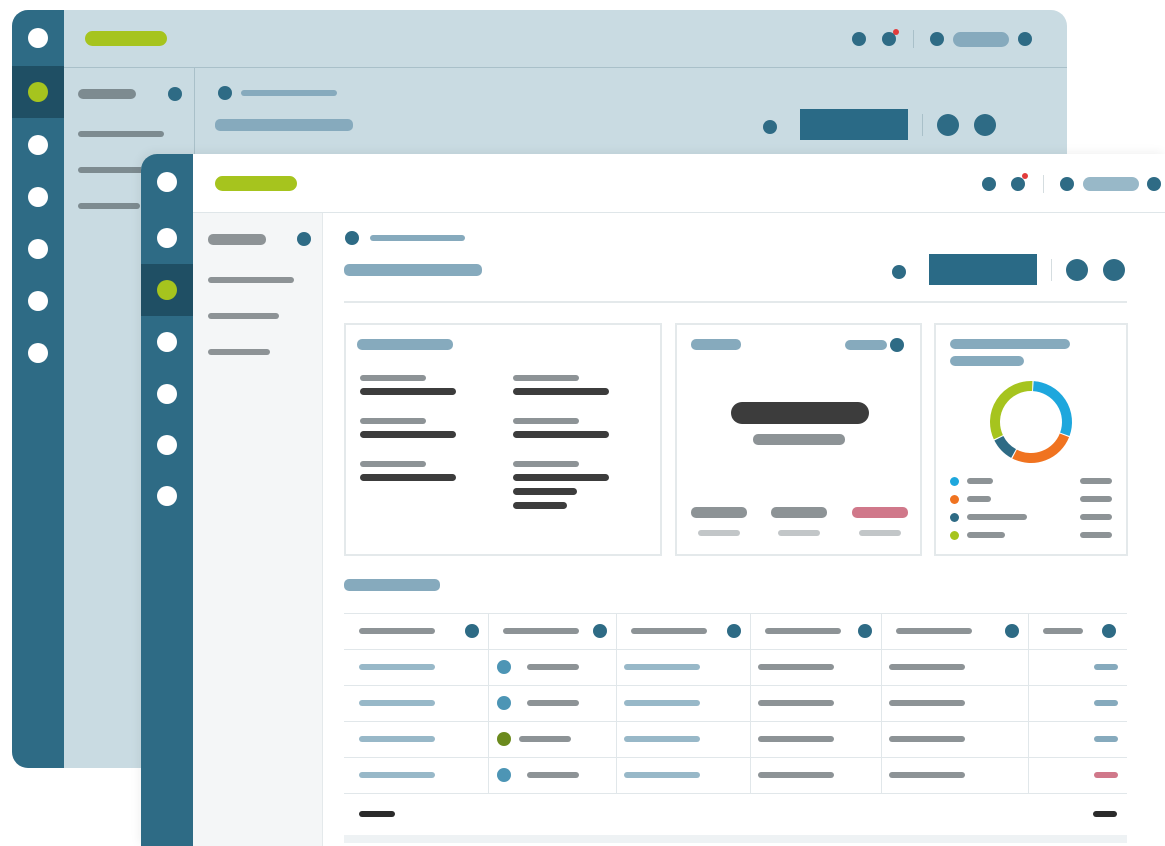 The width and height of the screenshot is (1165, 846). I want to click on back-user-name, so click(981, 39).